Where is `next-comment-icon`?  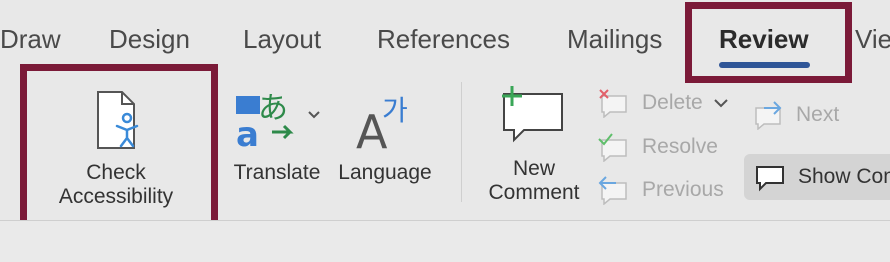 next-comment-icon is located at coordinates (768, 115).